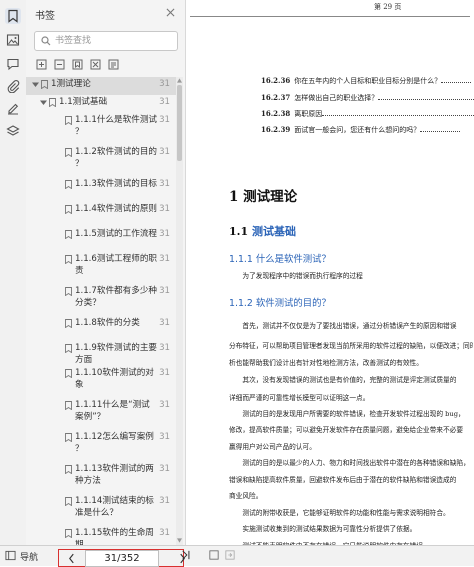 The width and height of the screenshot is (474, 567). I want to click on image-icon, so click(13, 40).